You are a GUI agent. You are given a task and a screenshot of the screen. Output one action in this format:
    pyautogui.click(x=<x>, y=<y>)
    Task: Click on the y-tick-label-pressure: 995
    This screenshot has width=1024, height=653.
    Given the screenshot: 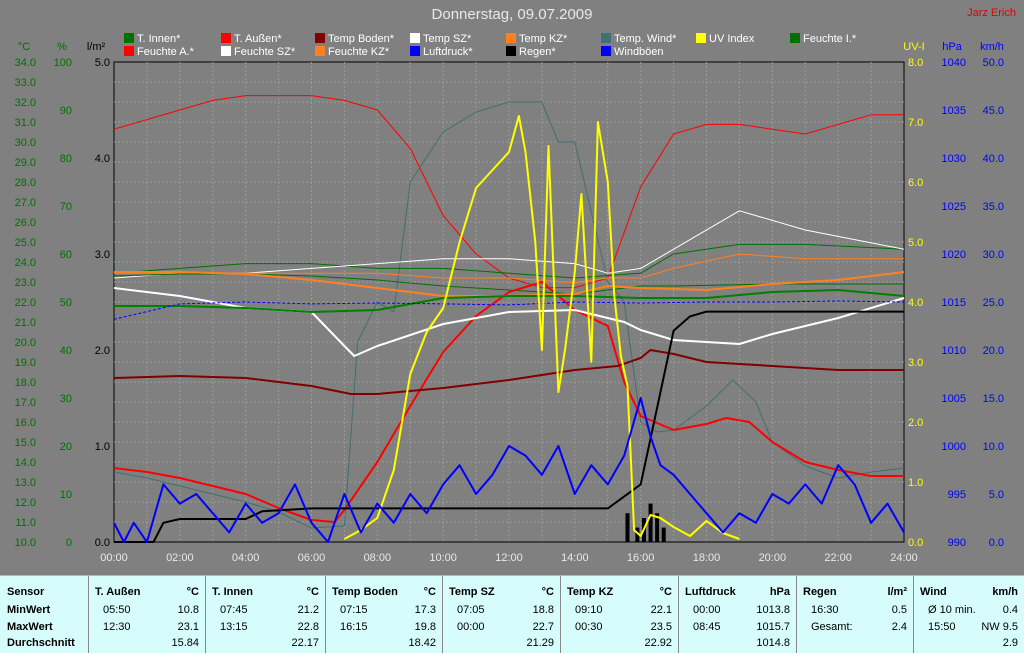 What is the action you would take?
    pyautogui.click(x=957, y=495)
    